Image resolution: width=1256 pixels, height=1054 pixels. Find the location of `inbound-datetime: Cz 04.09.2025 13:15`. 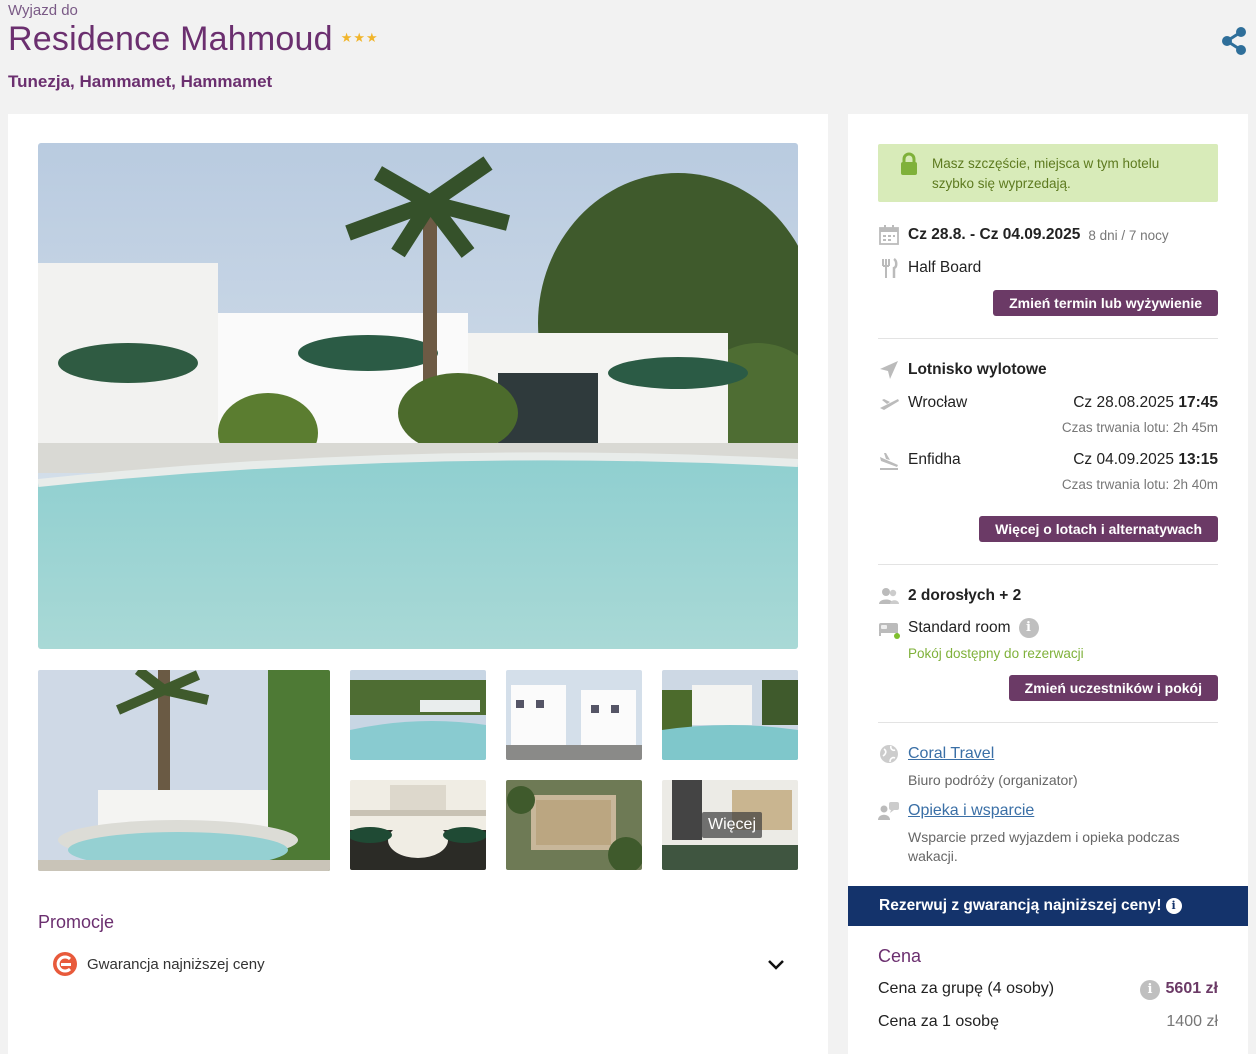

inbound-datetime: Cz 04.09.2025 13:15 is located at coordinates (1145, 460).